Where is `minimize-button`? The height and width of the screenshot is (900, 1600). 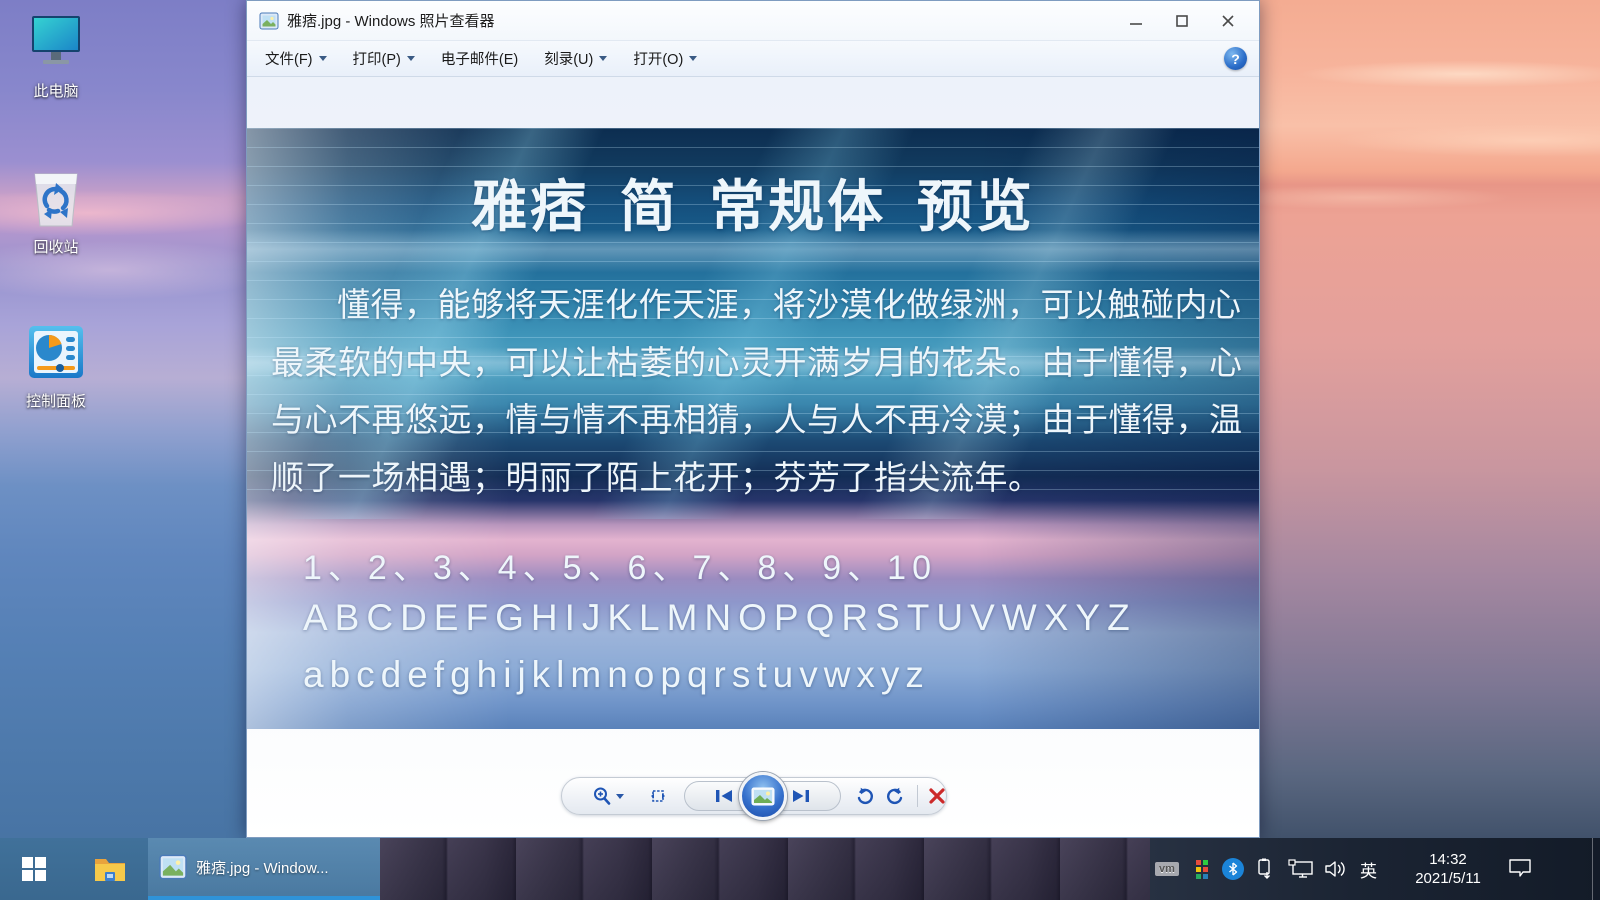
minimize-button is located at coordinates (1136, 21).